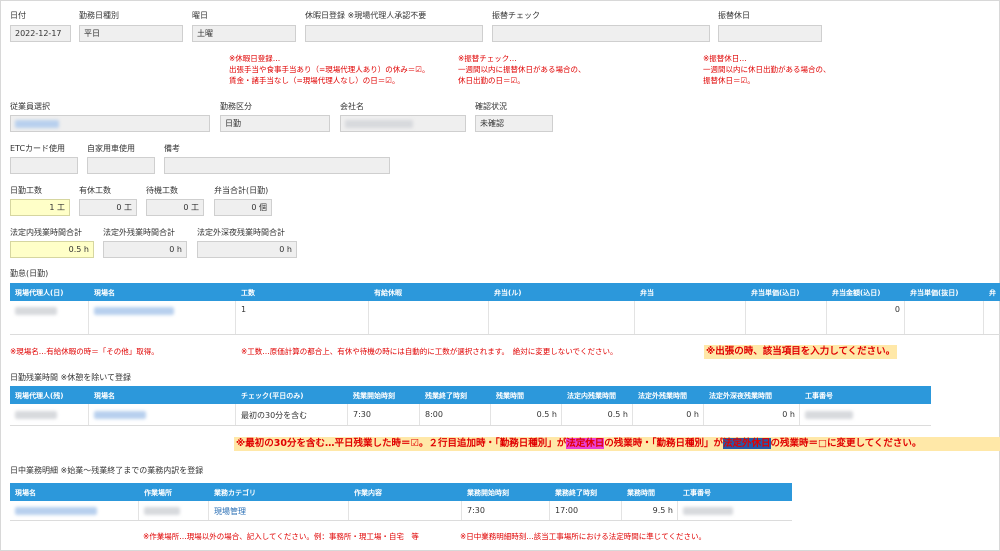 The width and height of the screenshot is (1000, 551). Describe the element at coordinates (767, 69) in the screenshot. I see `swap-holiday-note: ※振替休日… 一週間以内に休日出勤がある場合の、 振替休日＝☑。` at that location.